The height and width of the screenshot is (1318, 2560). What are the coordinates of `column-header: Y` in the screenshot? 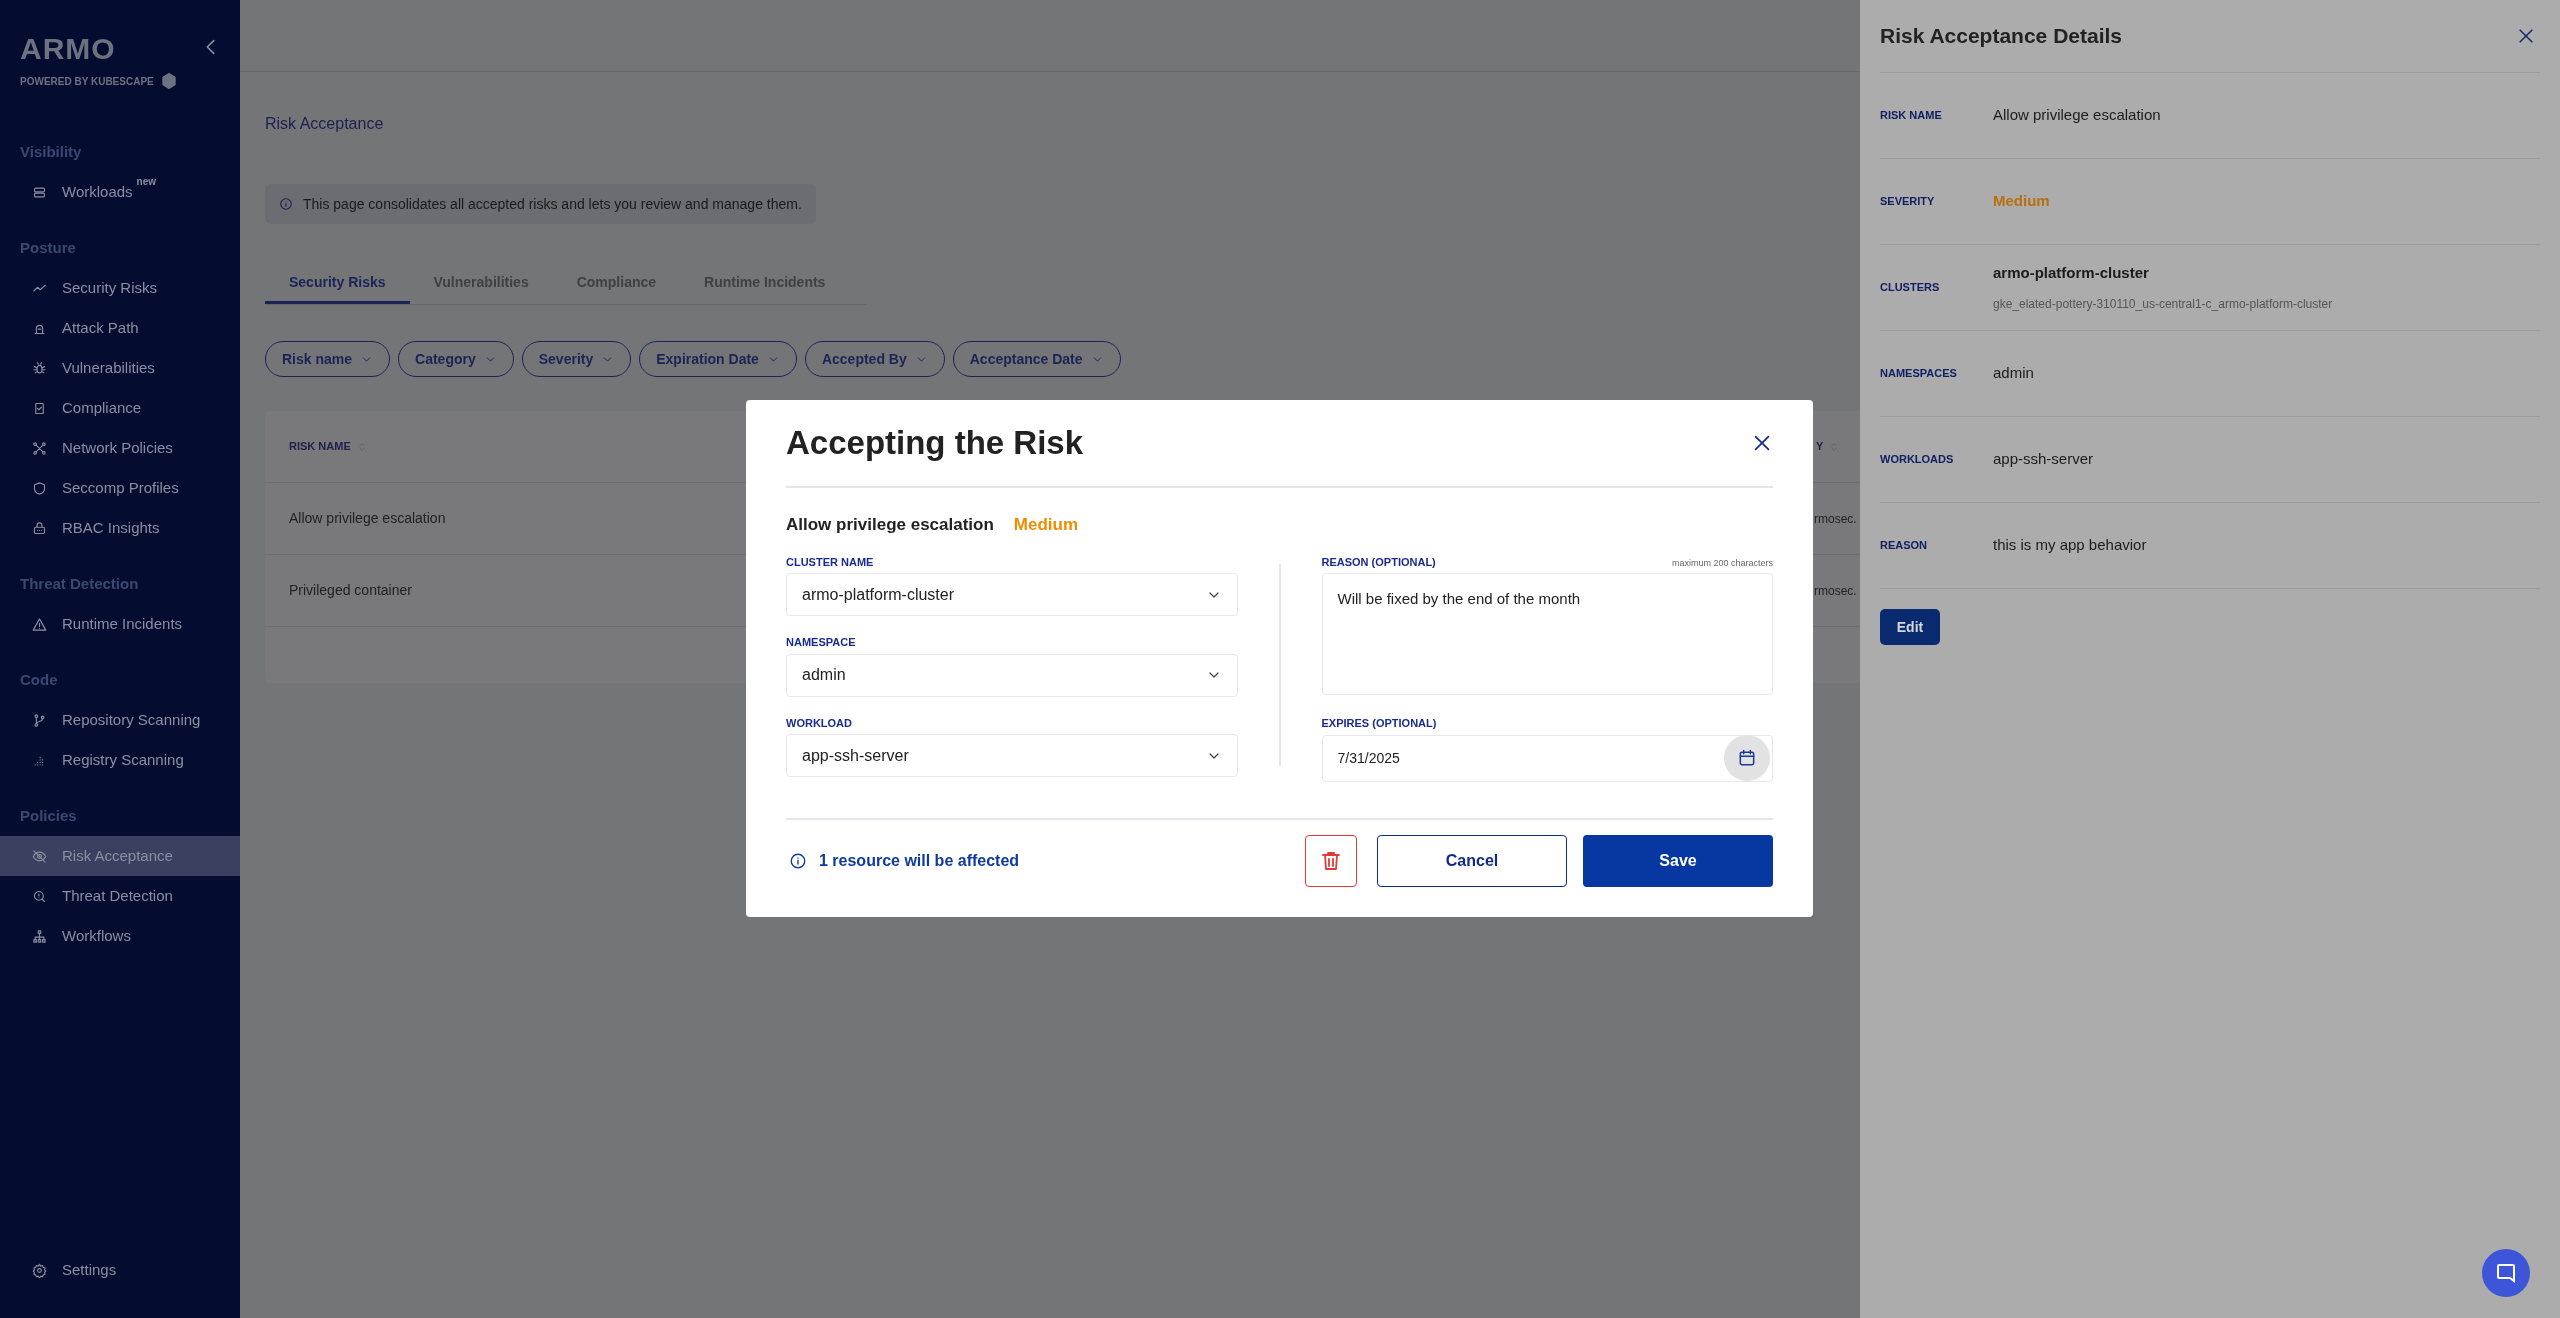 It's located at (1828, 446).